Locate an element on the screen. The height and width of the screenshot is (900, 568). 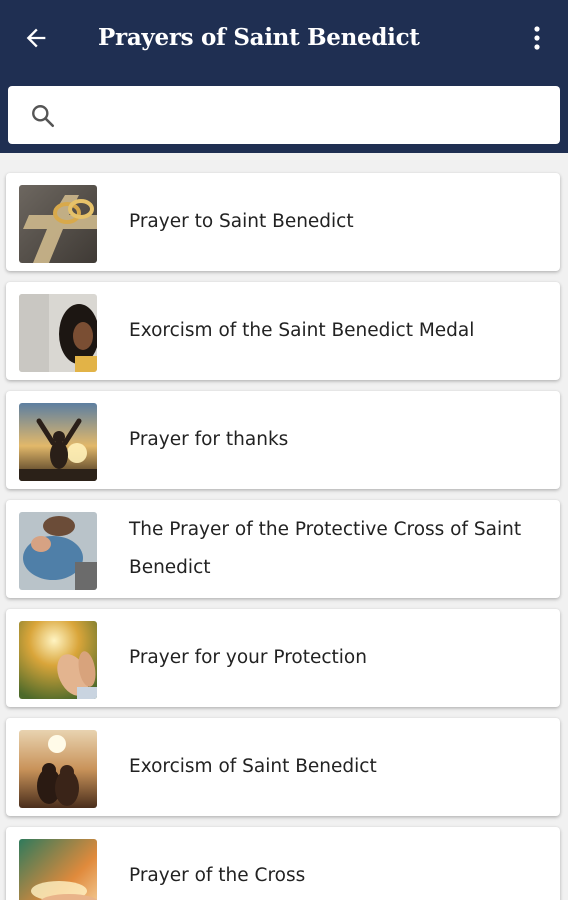
prayer-item: Prayer for thanks is located at coordinates (283, 440).